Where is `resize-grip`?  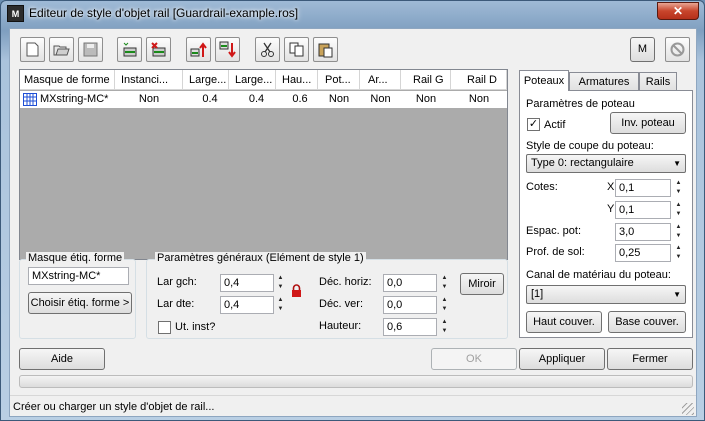
resize-grip is located at coordinates (688, 409).